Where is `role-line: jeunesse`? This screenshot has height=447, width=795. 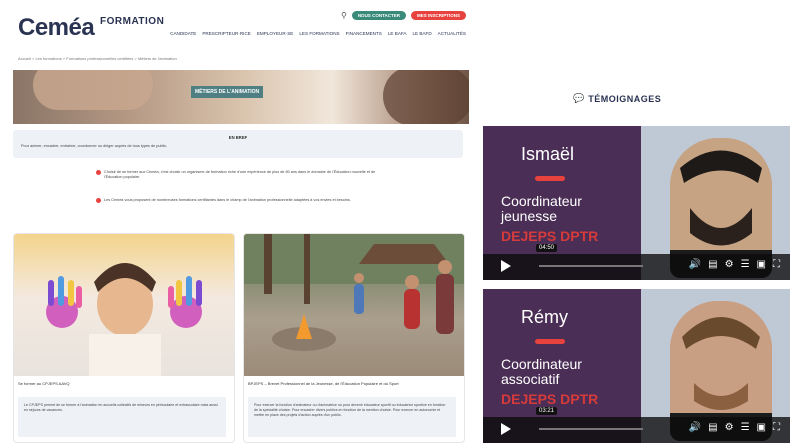 role-line: jeunesse is located at coordinates (529, 216).